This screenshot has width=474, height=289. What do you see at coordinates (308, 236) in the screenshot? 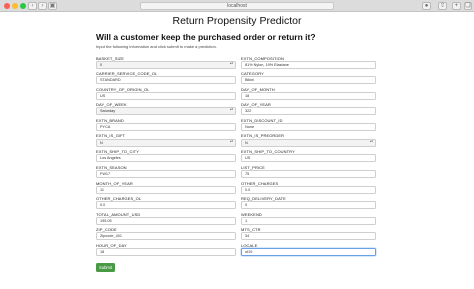
I see `mts-ctr-input: 34` at bounding box center [308, 236].